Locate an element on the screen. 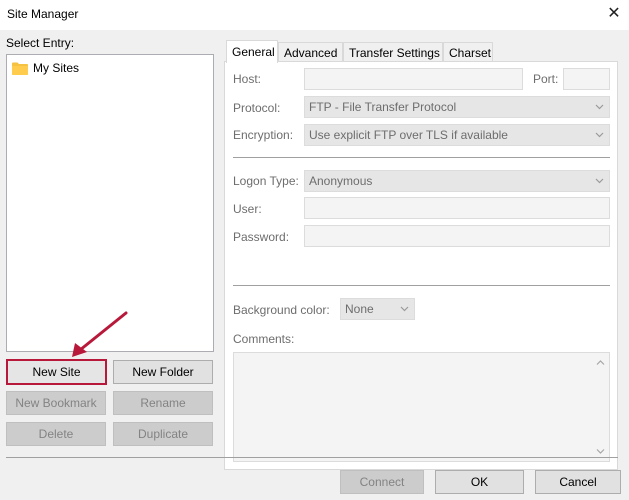 Image resolution: width=629 pixels, height=500 pixels. protocol-label: Protocol: is located at coordinates (257, 108).